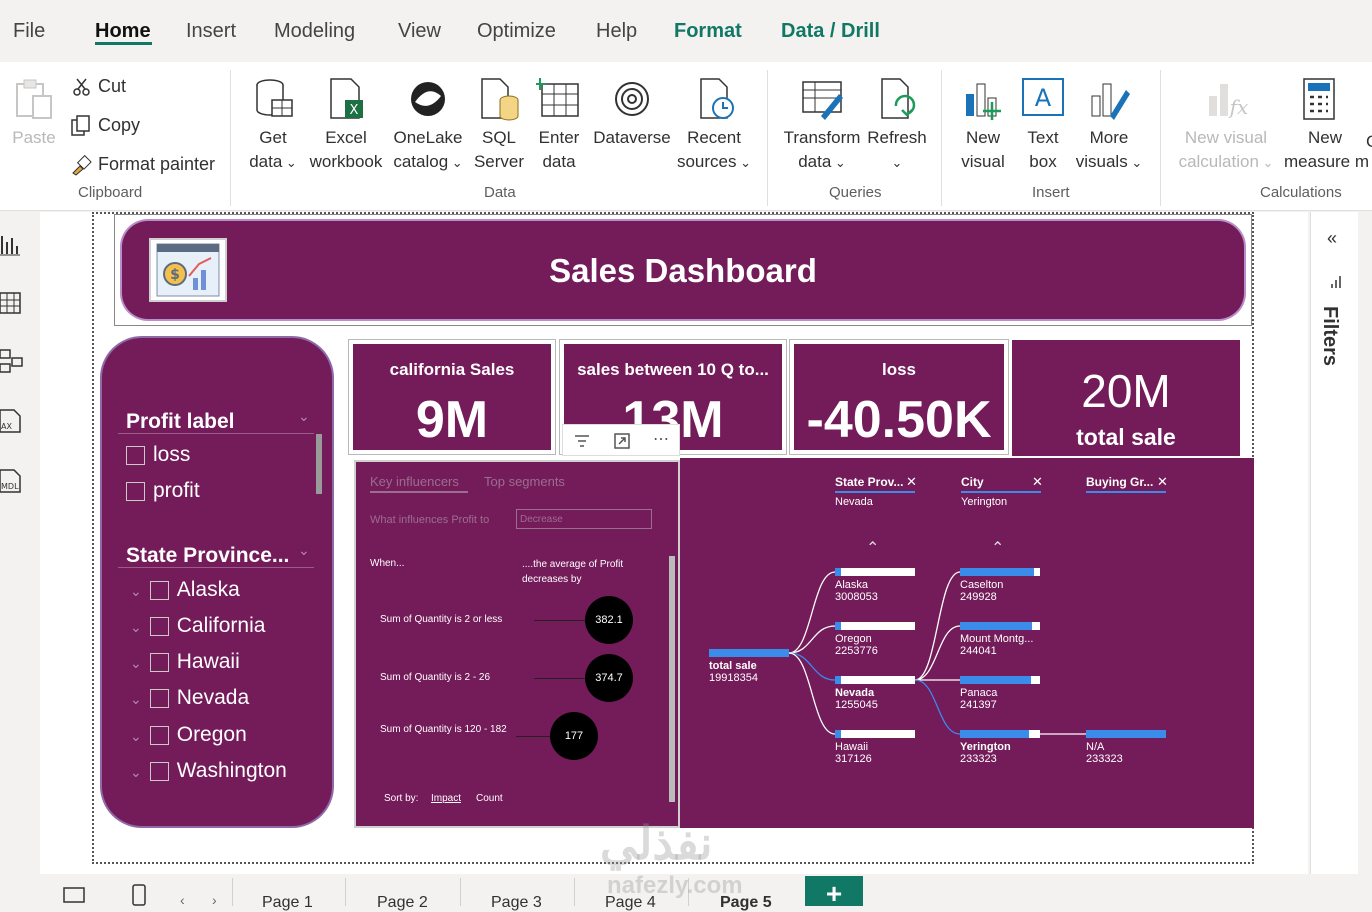 The image size is (1372, 912). Describe the element at coordinates (74, 896) in the screenshot. I see `desktop-layout-icon` at that location.